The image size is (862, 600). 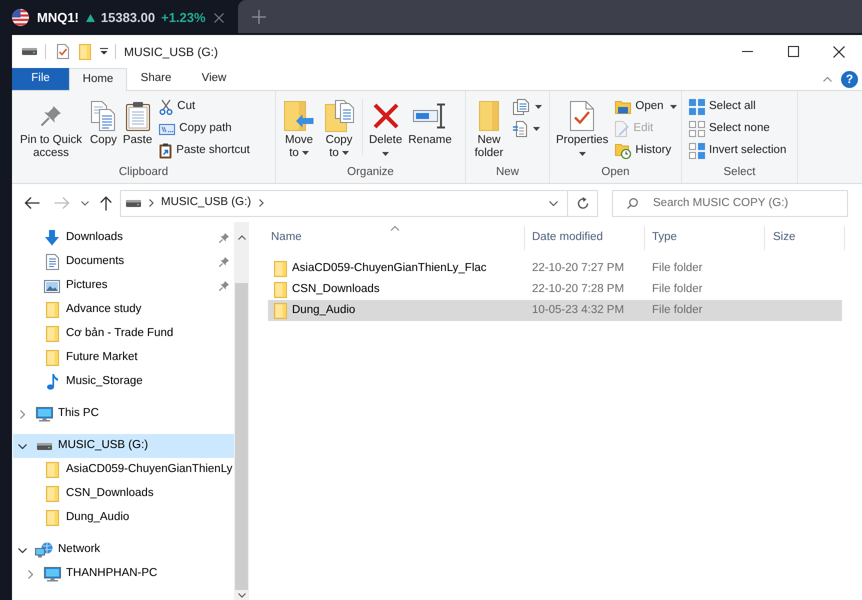 I want to click on nav-item: CSN_Downloads, so click(x=123, y=494).